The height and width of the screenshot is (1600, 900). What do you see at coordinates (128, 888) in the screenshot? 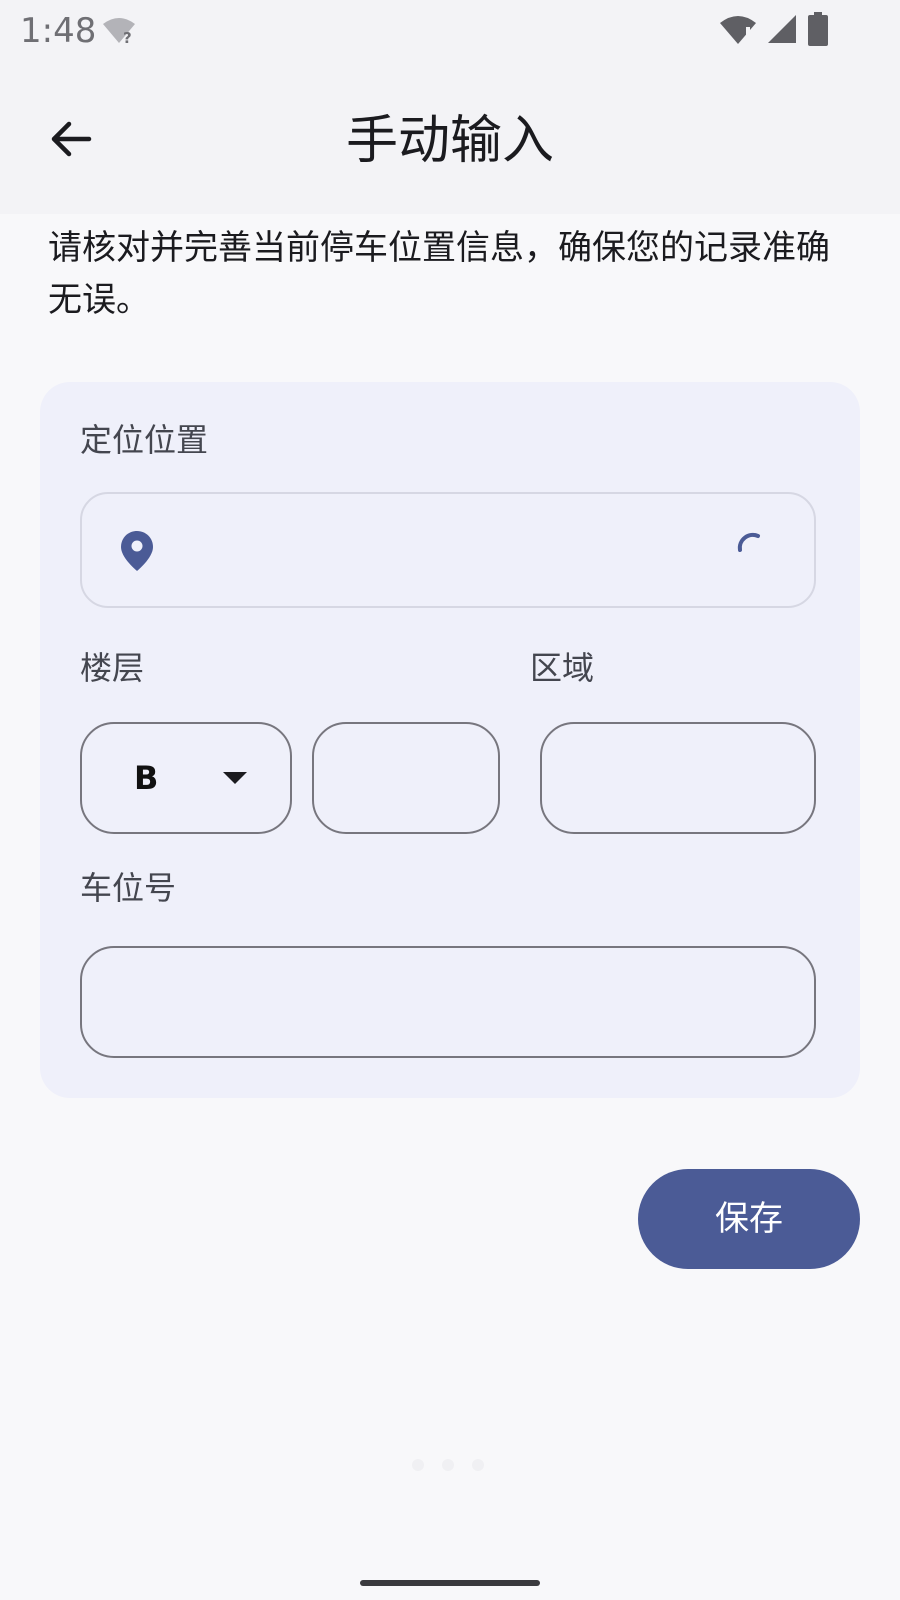
I see `spot-label: 车位号` at bounding box center [128, 888].